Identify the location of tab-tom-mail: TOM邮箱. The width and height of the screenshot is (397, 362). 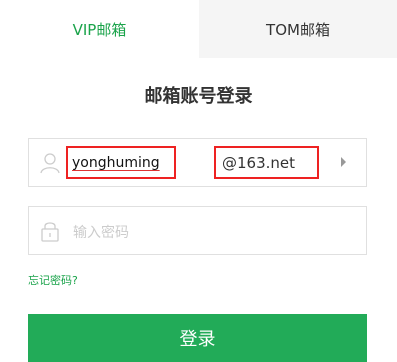
(298, 29).